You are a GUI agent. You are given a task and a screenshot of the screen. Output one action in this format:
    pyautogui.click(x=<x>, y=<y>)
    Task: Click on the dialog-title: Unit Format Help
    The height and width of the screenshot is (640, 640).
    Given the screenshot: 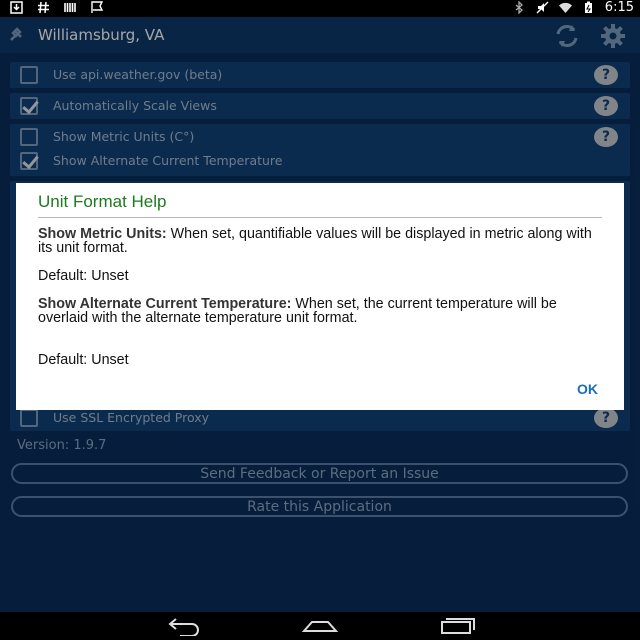 What is the action you would take?
    pyautogui.click(x=102, y=201)
    